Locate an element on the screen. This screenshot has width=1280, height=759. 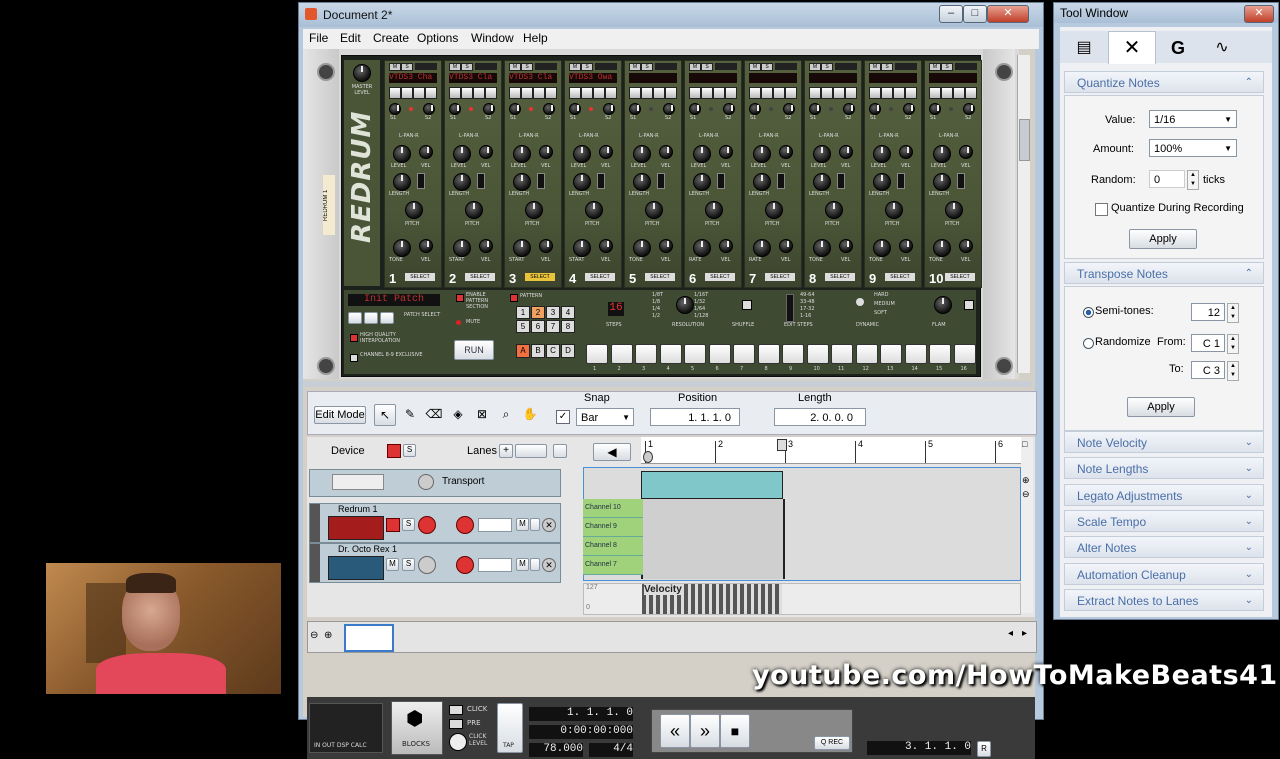
position-field: 1. 1. 1. 0 is located at coordinates (695, 417).